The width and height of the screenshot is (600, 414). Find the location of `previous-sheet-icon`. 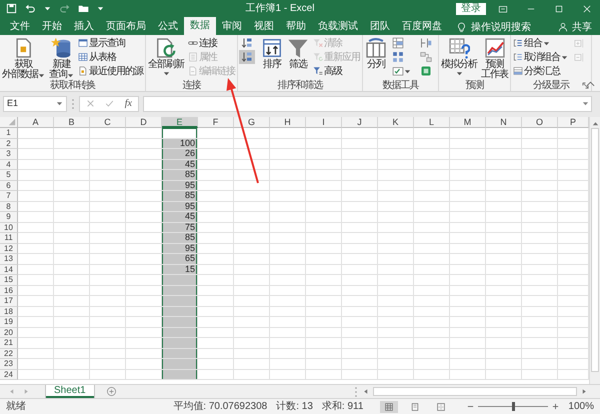

previous-sheet-icon is located at coordinates (11, 391).